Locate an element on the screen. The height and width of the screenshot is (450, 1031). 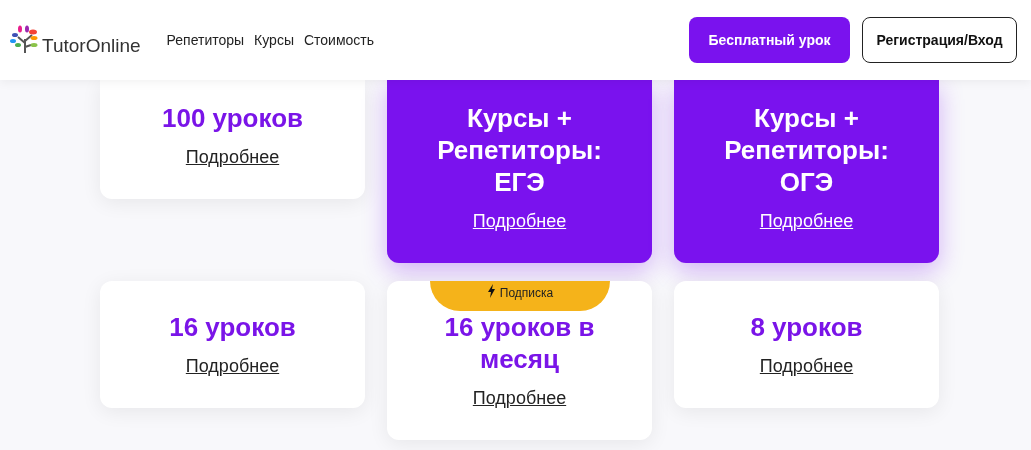
login-button: Регистрация/Вход is located at coordinates (939, 40).